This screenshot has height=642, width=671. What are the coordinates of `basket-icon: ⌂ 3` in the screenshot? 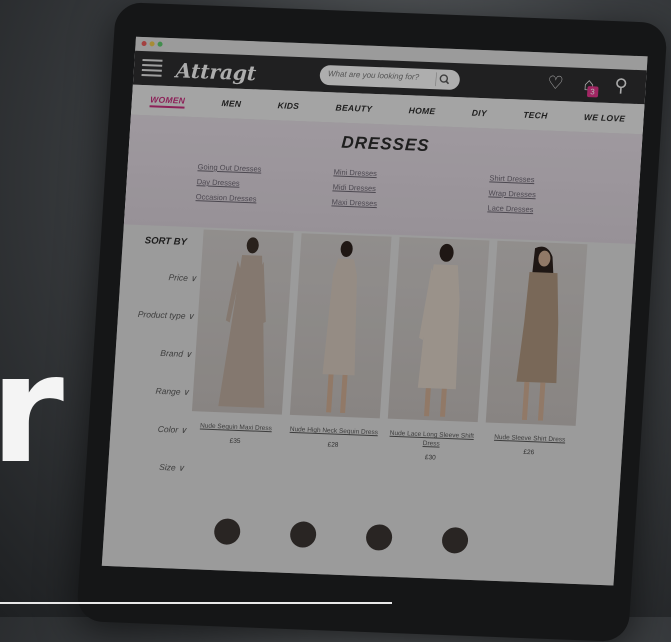 It's located at (591, 86).